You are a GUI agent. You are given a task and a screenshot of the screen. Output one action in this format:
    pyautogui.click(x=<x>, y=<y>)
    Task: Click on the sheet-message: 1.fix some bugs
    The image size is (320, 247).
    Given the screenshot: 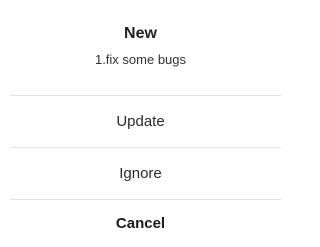 What is the action you would take?
    pyautogui.click(x=140, y=59)
    